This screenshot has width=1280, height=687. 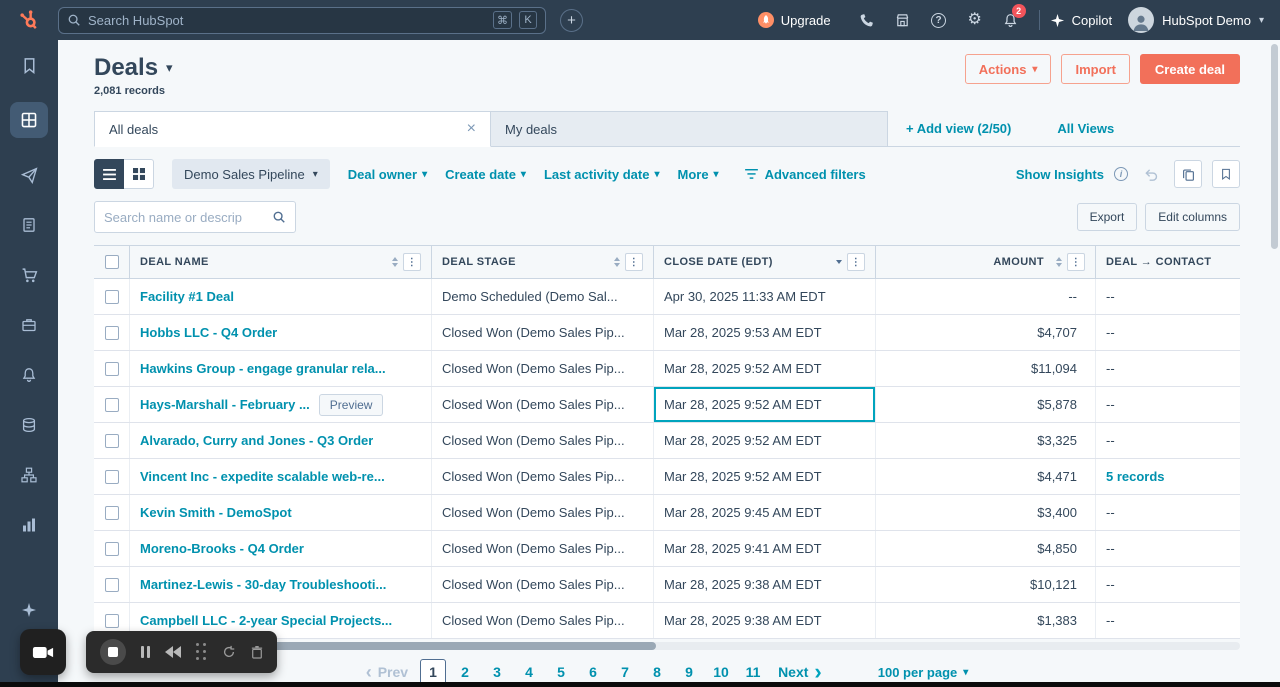 What do you see at coordinates (29, 325) in the screenshot?
I see `sidebar-item-service` at bounding box center [29, 325].